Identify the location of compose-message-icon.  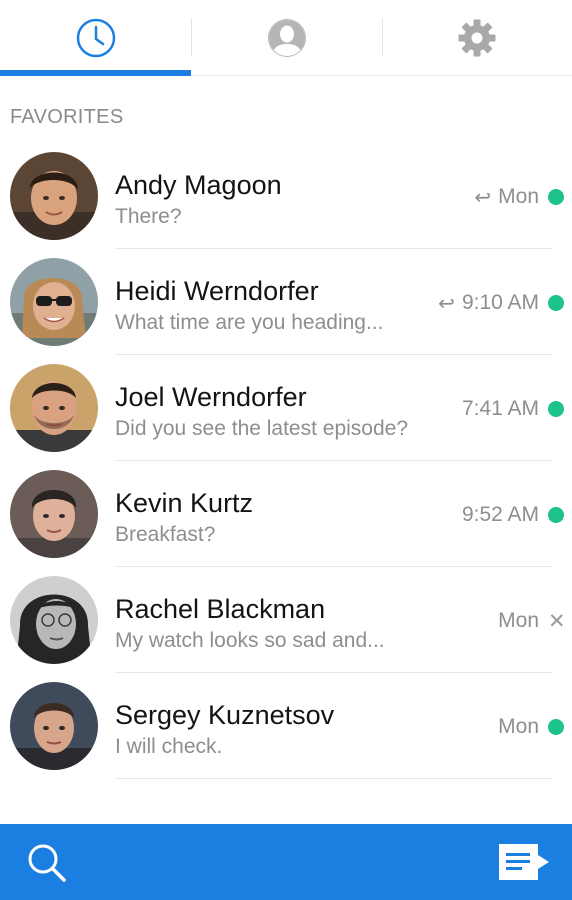
(524, 862).